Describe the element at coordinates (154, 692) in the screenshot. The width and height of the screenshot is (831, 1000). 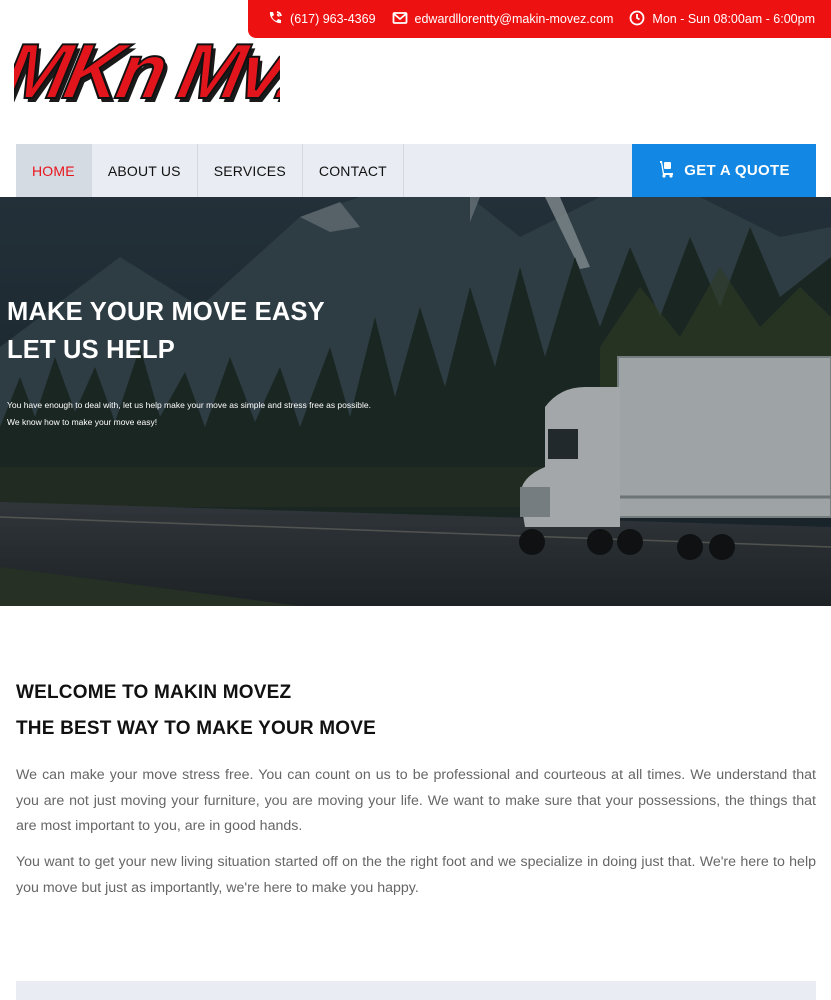
I see `welcome-title-line1: WELCOME TO MAKIN MOVEZ` at that location.